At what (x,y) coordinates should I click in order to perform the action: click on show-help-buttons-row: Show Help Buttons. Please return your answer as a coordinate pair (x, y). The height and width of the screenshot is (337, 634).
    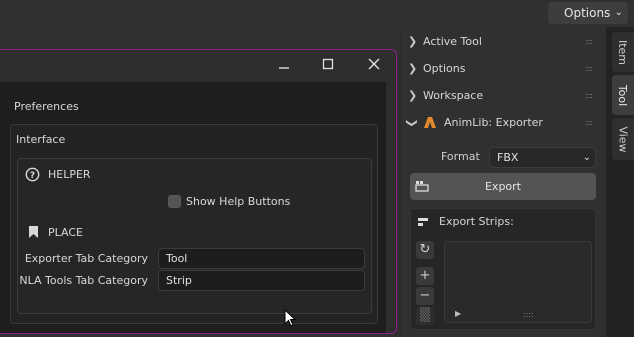
    Looking at the image, I should click on (229, 201).